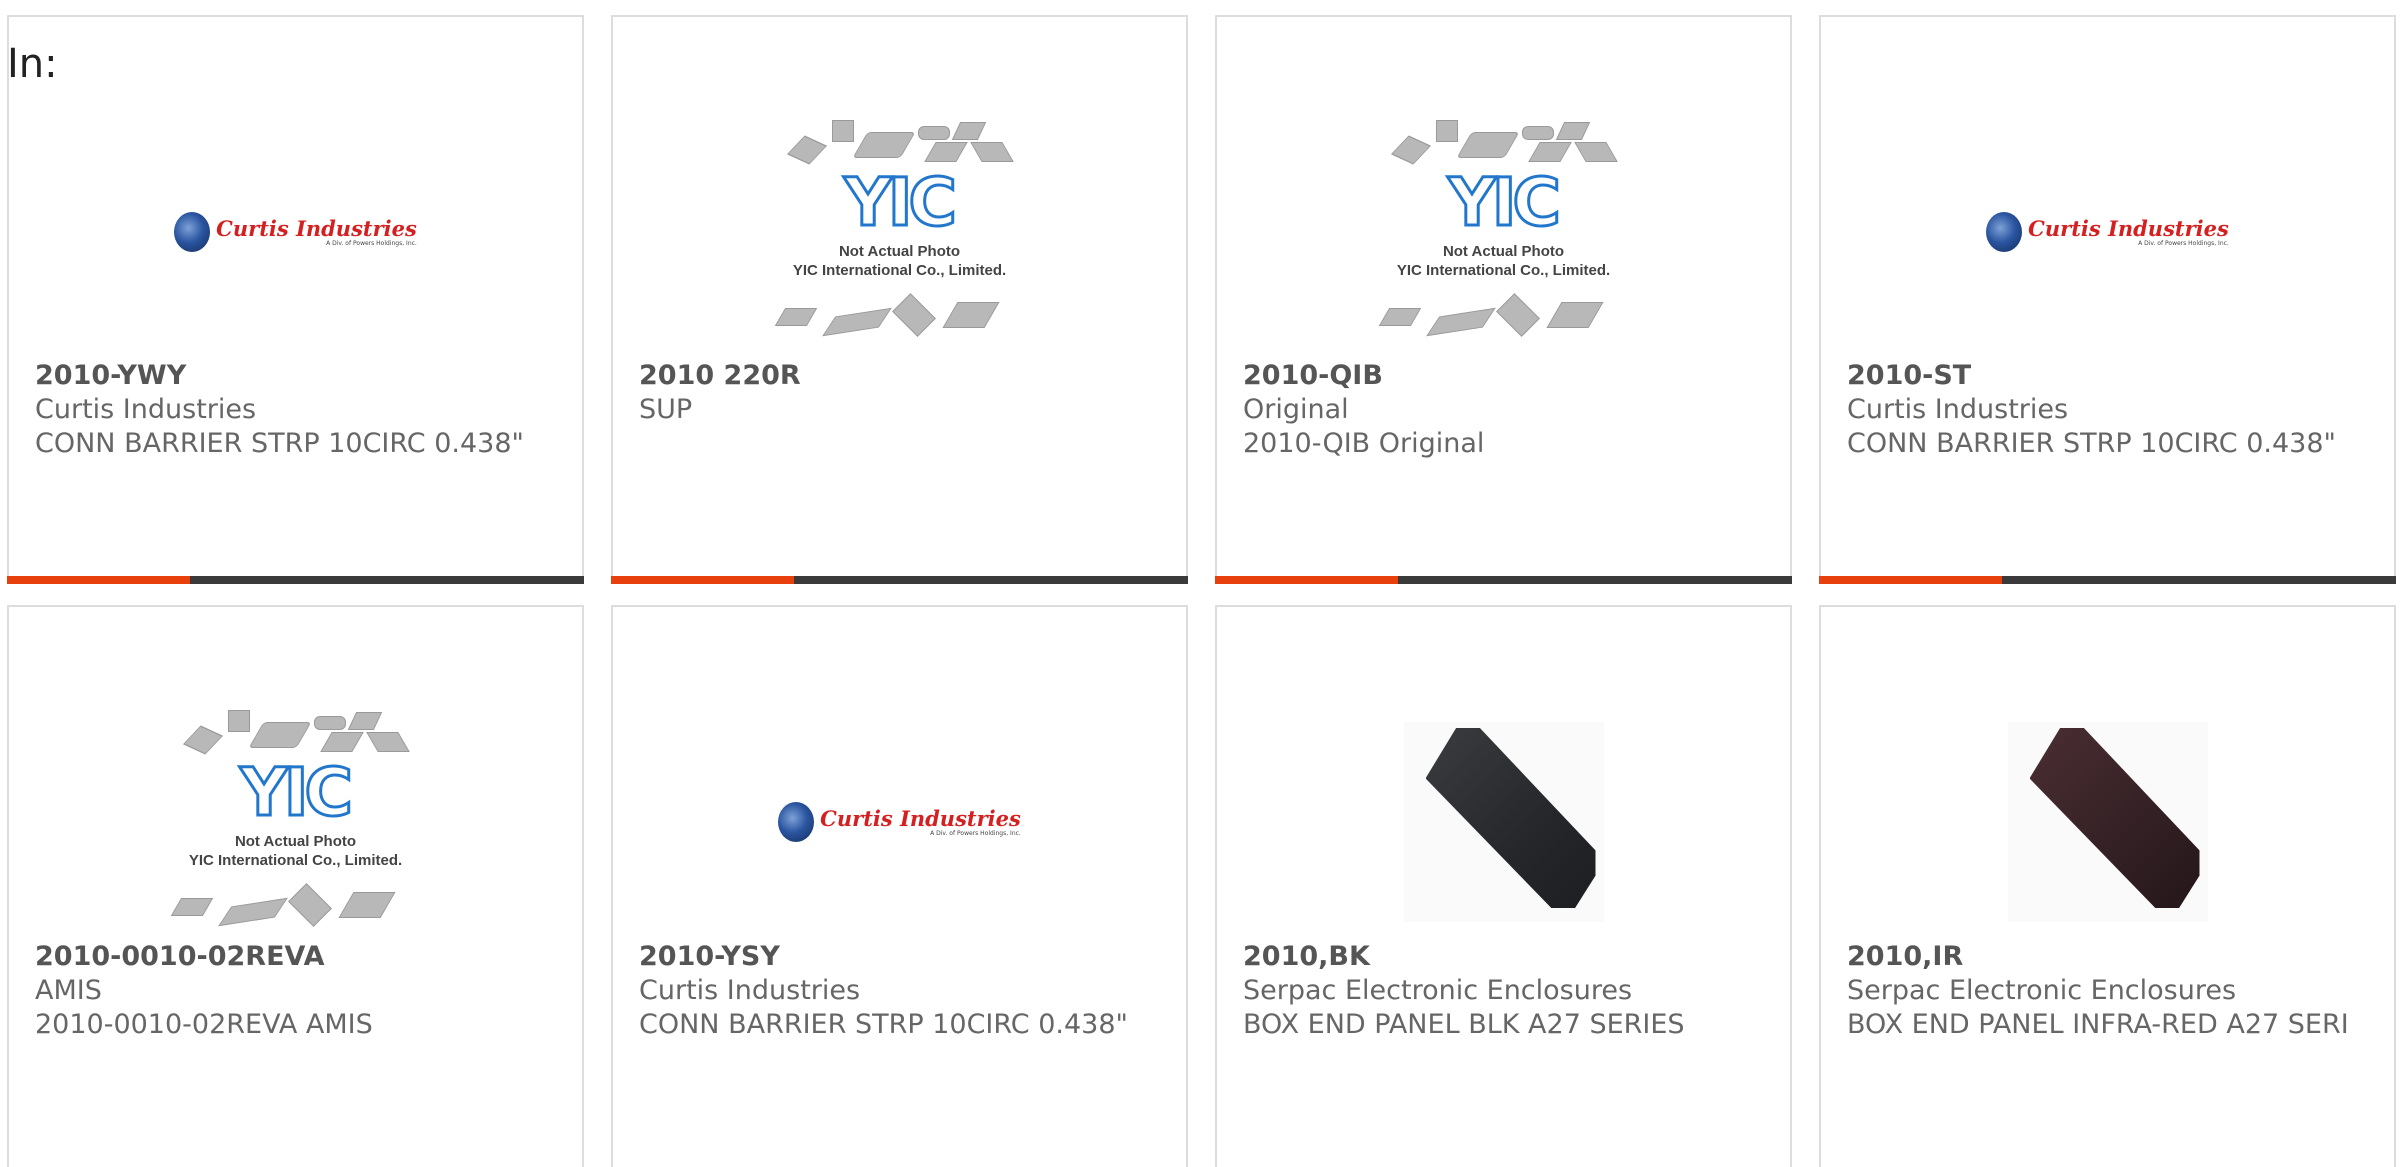  I want to click on description: 2010-QIB Original, so click(1364, 443).